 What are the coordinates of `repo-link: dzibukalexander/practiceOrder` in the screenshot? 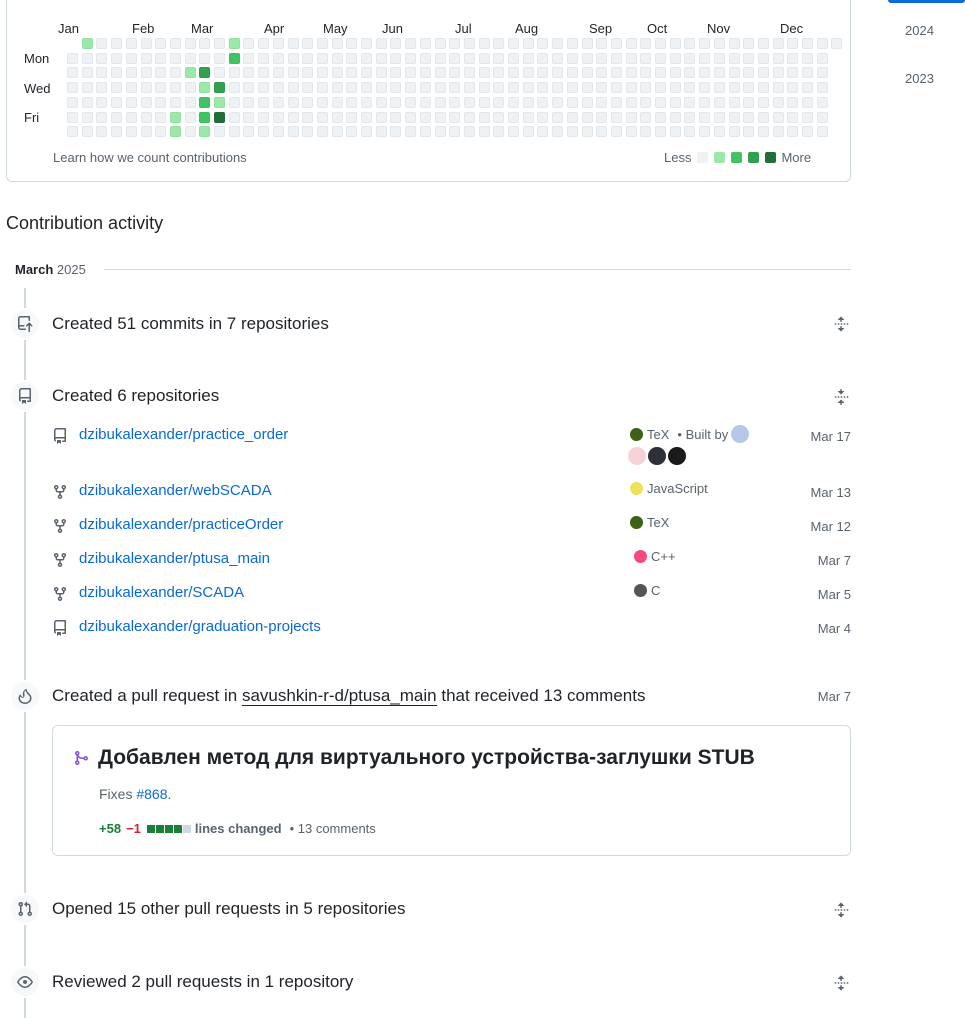 It's located at (181, 524).